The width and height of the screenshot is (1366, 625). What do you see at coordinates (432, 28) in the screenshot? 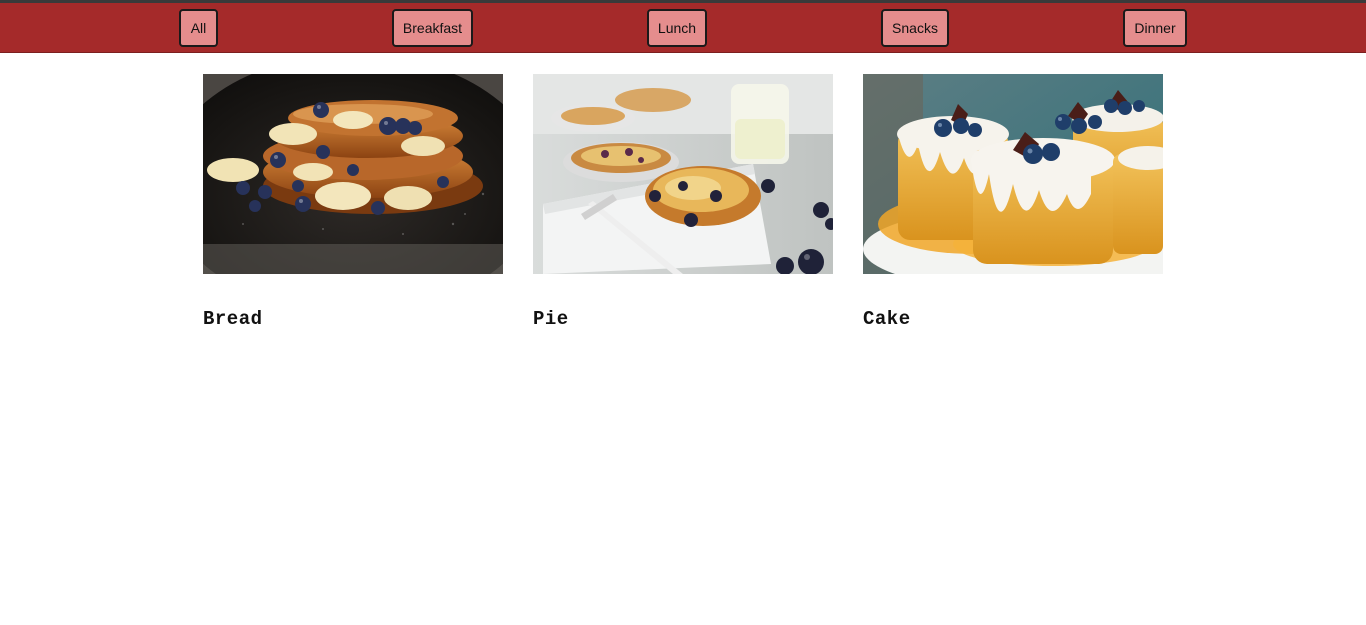
I see `filter-breakfast-button: Breakfast` at bounding box center [432, 28].